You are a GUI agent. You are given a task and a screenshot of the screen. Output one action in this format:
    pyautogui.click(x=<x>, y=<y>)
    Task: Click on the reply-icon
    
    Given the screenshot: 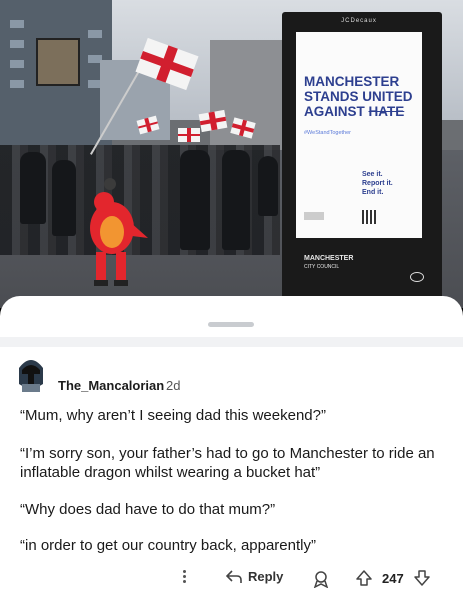 What is the action you would take?
    pyautogui.click(x=234, y=576)
    